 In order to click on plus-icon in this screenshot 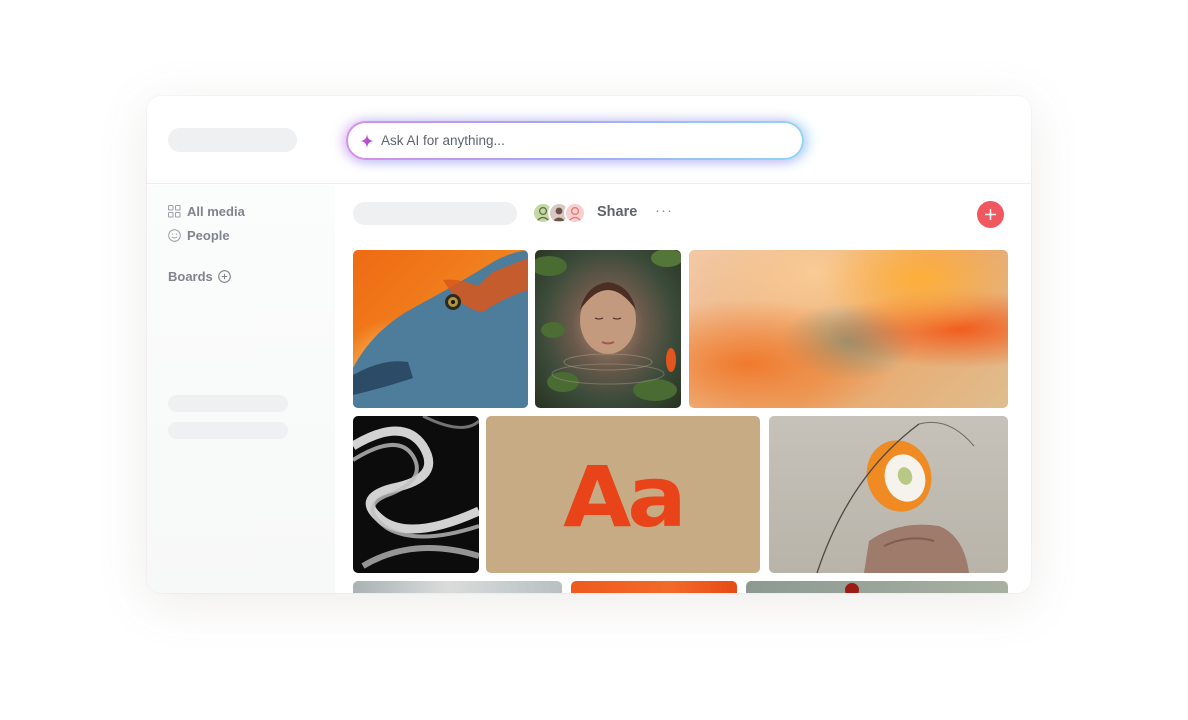, I will do `click(990, 214)`.